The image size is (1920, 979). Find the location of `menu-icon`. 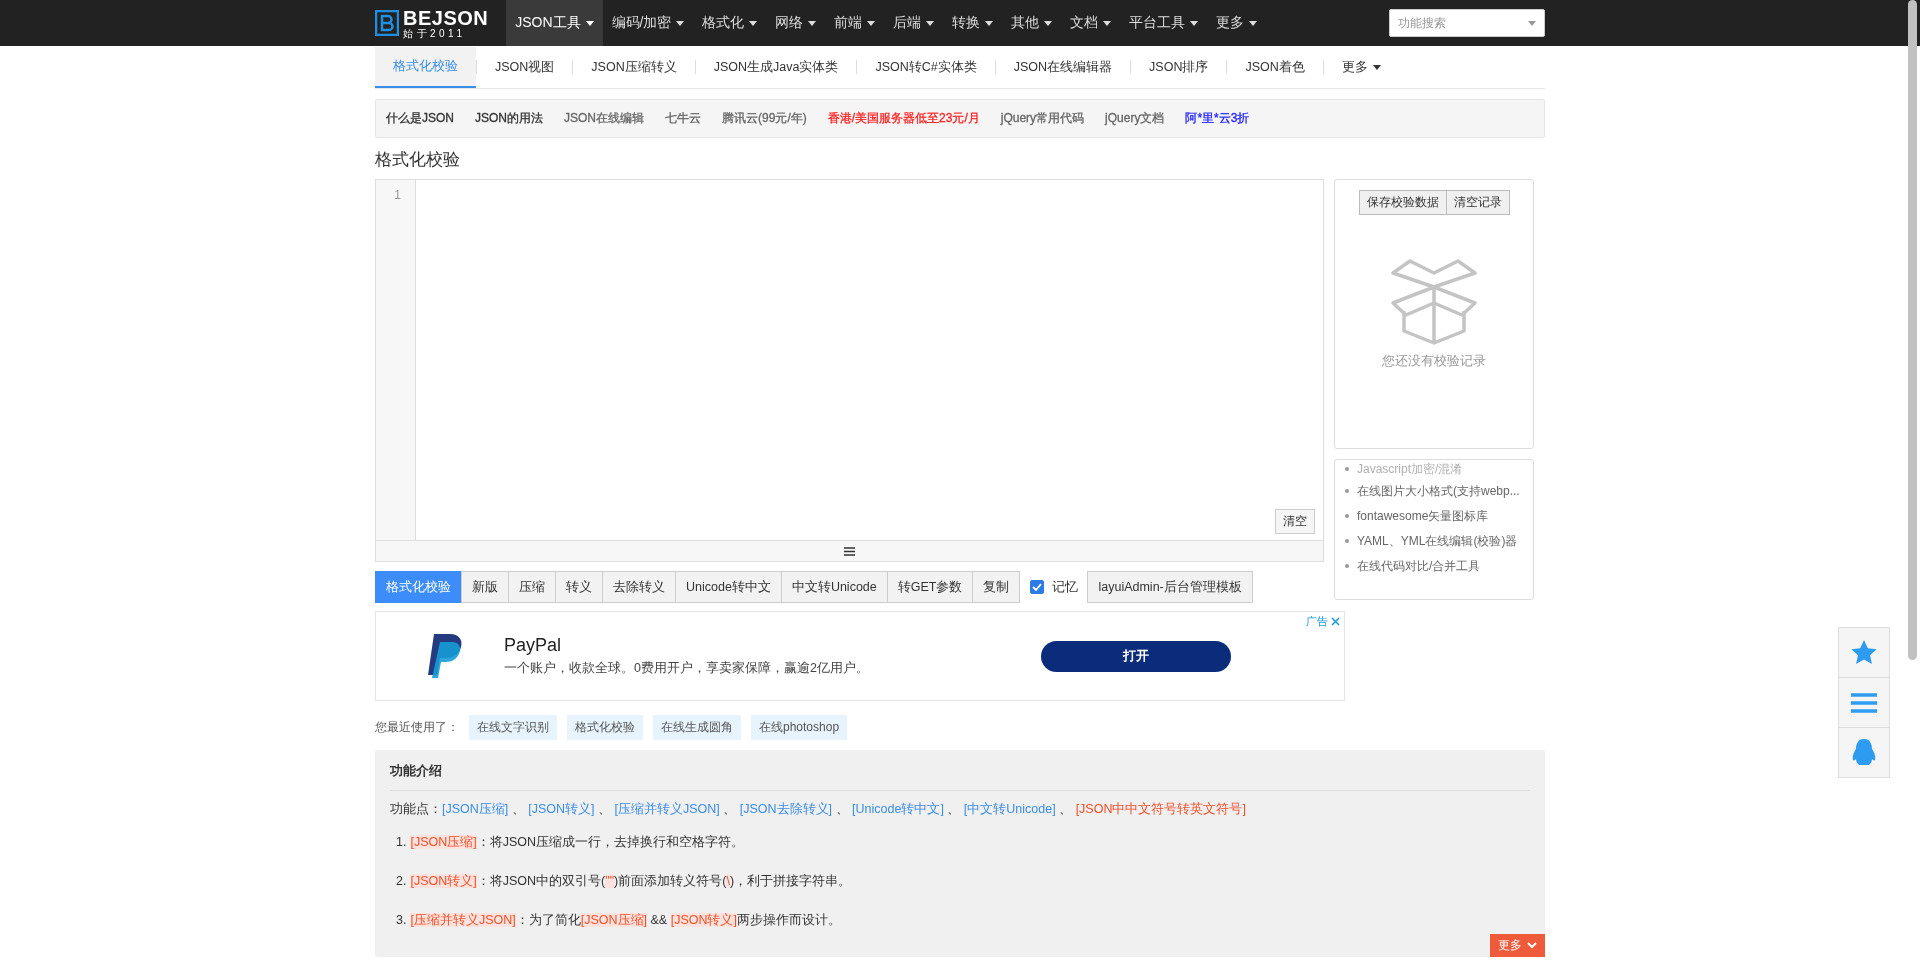

menu-icon is located at coordinates (1864, 702).